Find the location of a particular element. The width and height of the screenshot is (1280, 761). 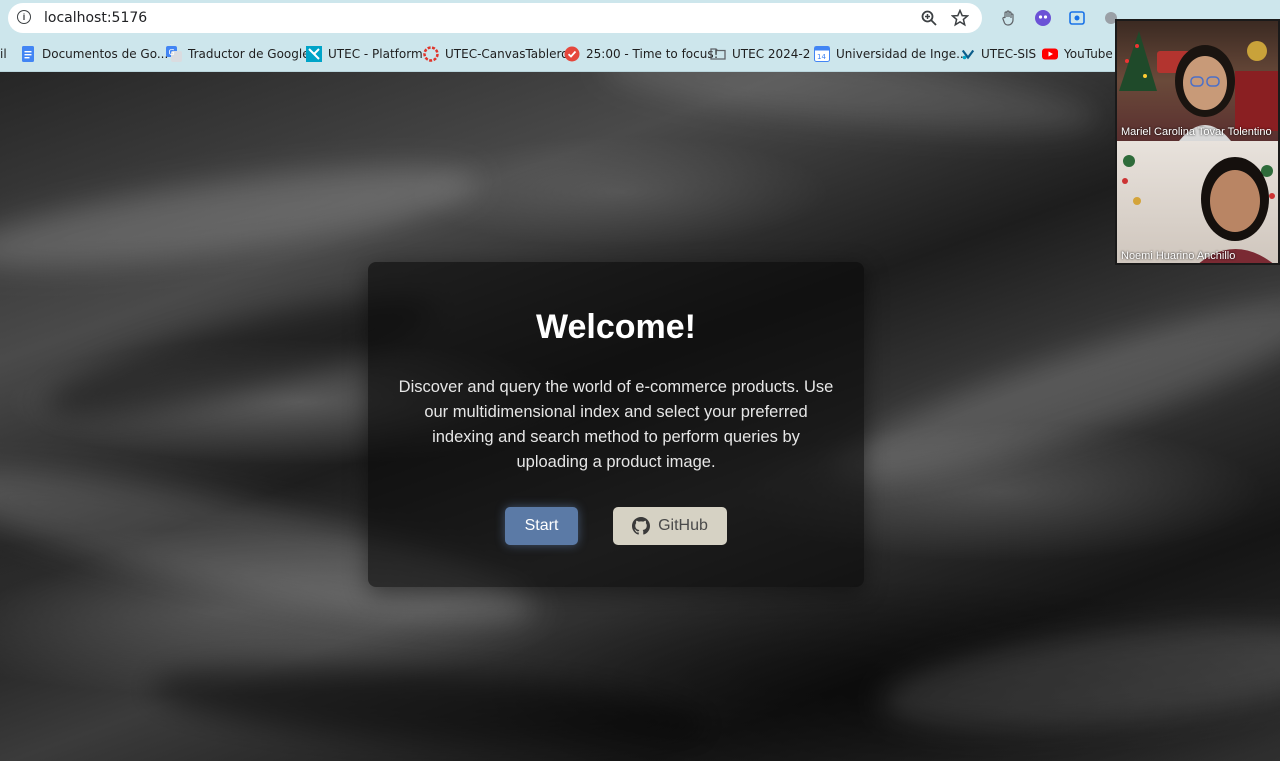

svg-text: 14 is located at coordinates (821, 57).